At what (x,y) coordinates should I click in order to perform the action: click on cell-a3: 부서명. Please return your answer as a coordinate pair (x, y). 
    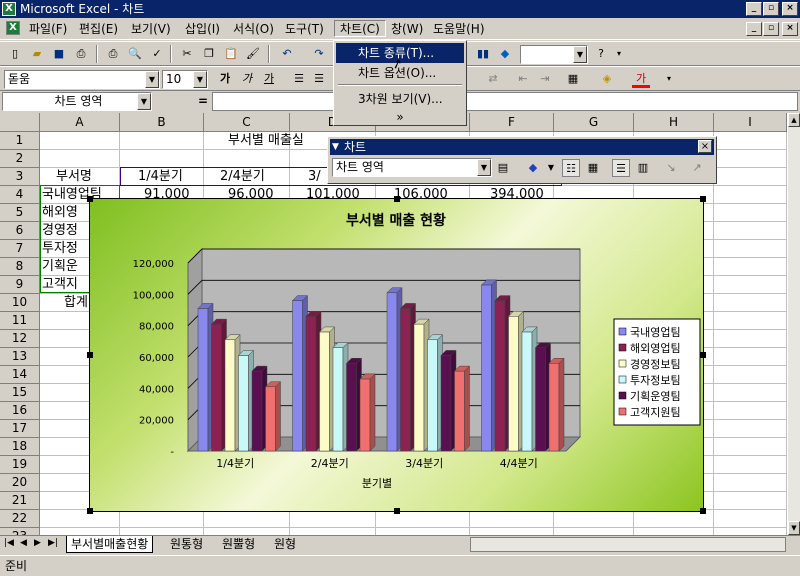
    Looking at the image, I should click on (74, 177).